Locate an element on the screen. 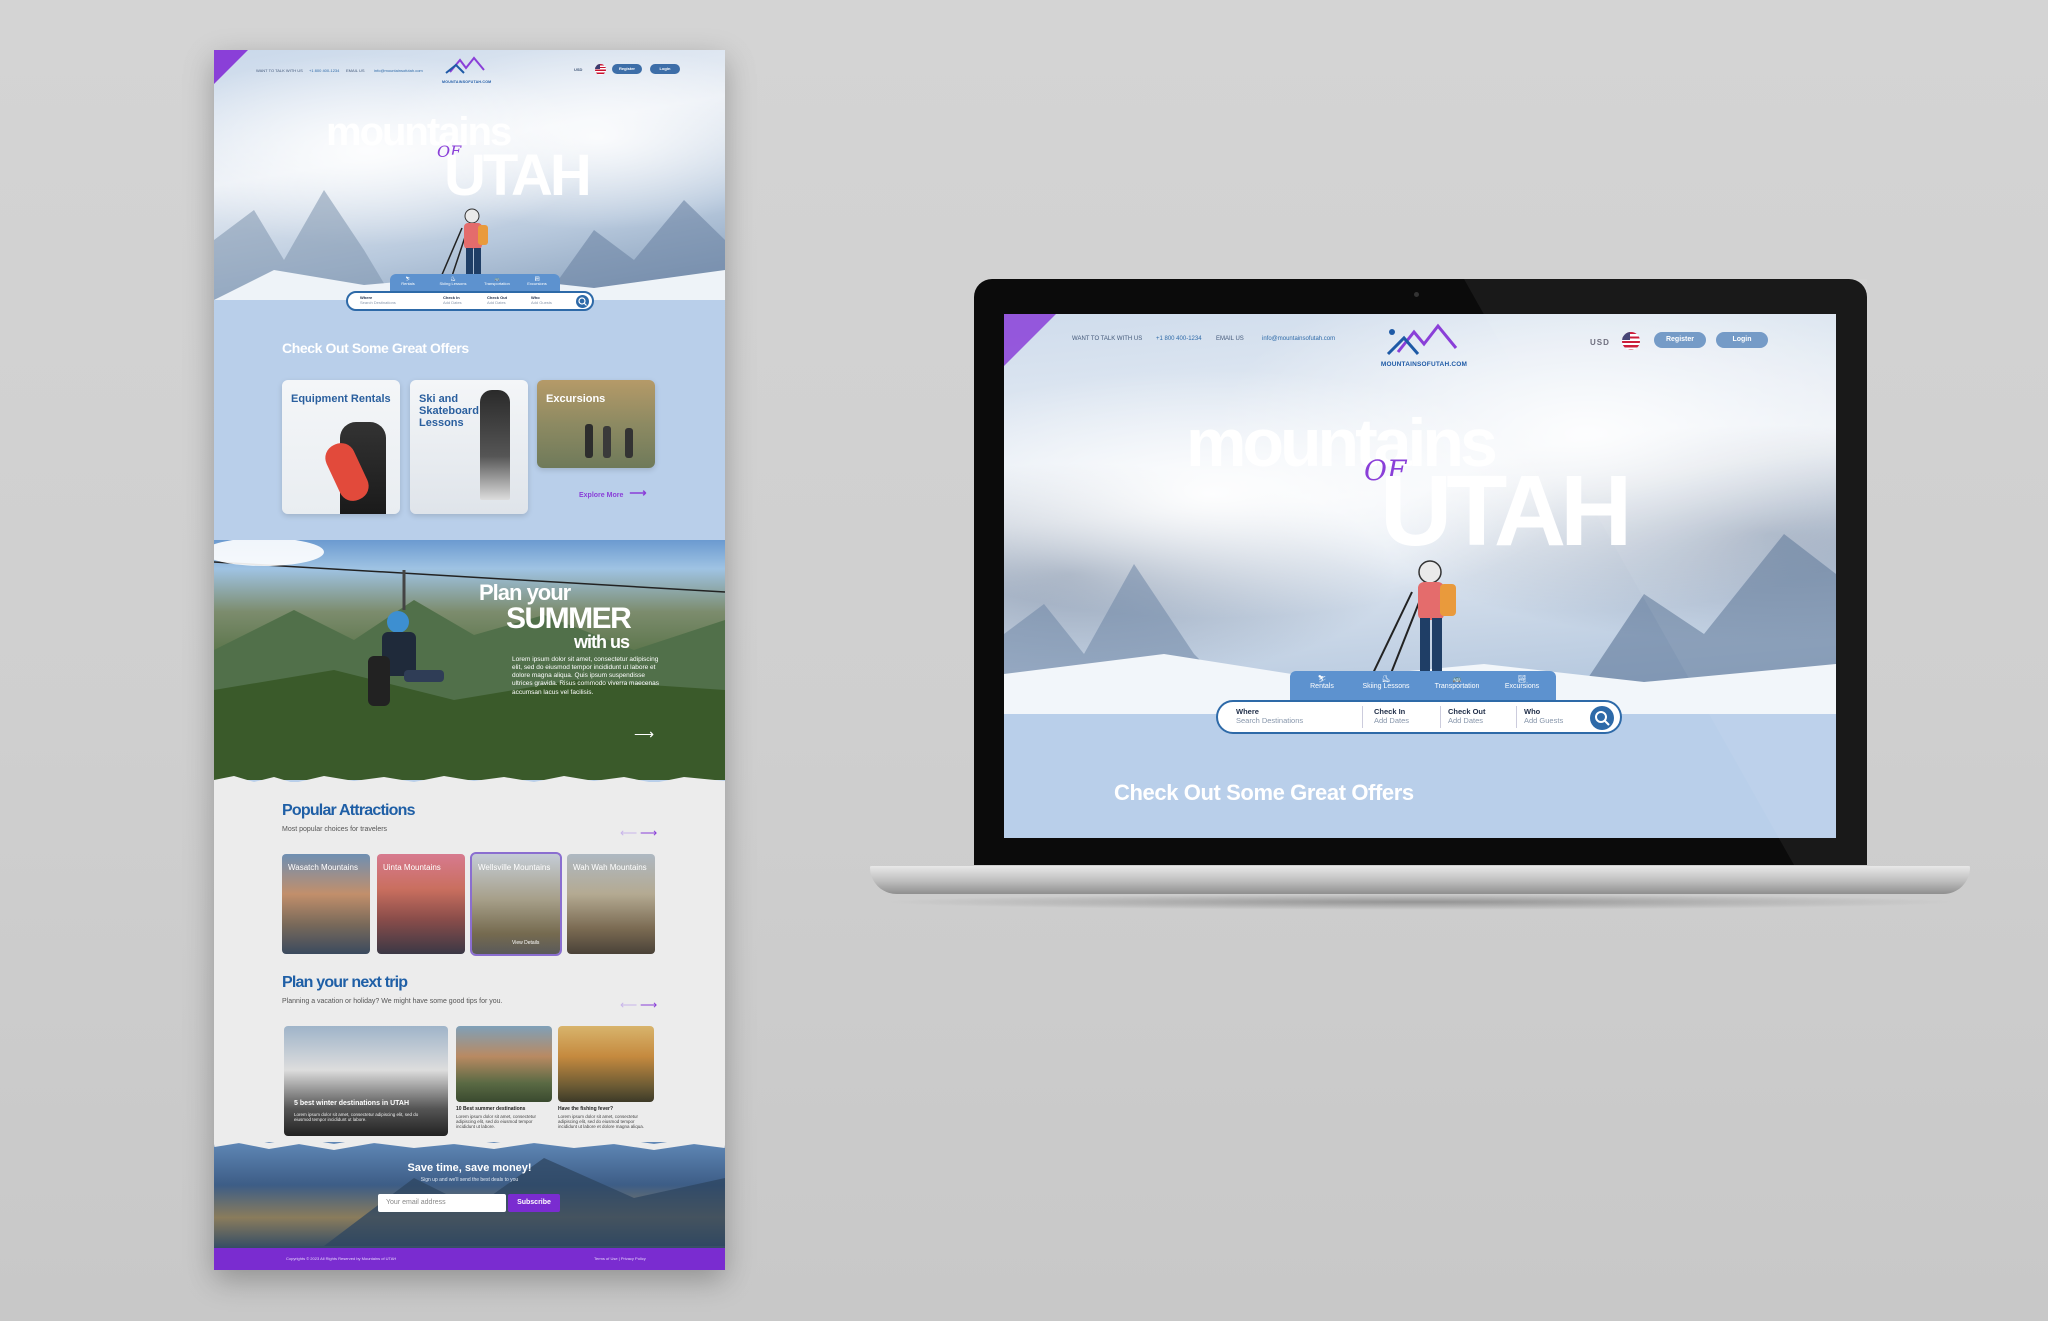  attraction-title: Wellsville Mountains is located at coordinates (514, 867).